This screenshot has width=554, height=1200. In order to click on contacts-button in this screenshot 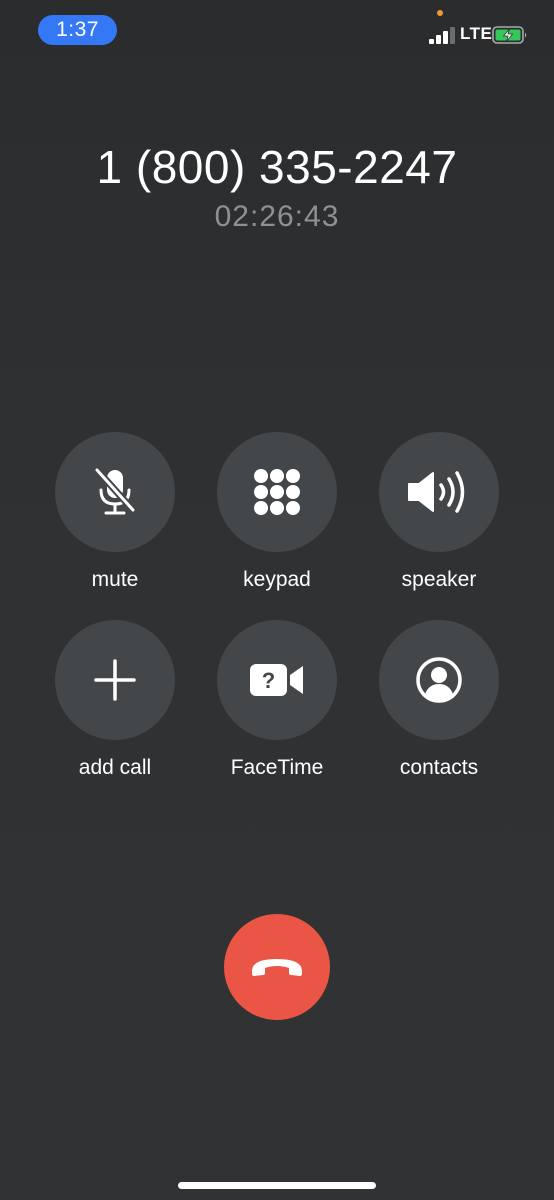, I will do `click(439, 680)`.